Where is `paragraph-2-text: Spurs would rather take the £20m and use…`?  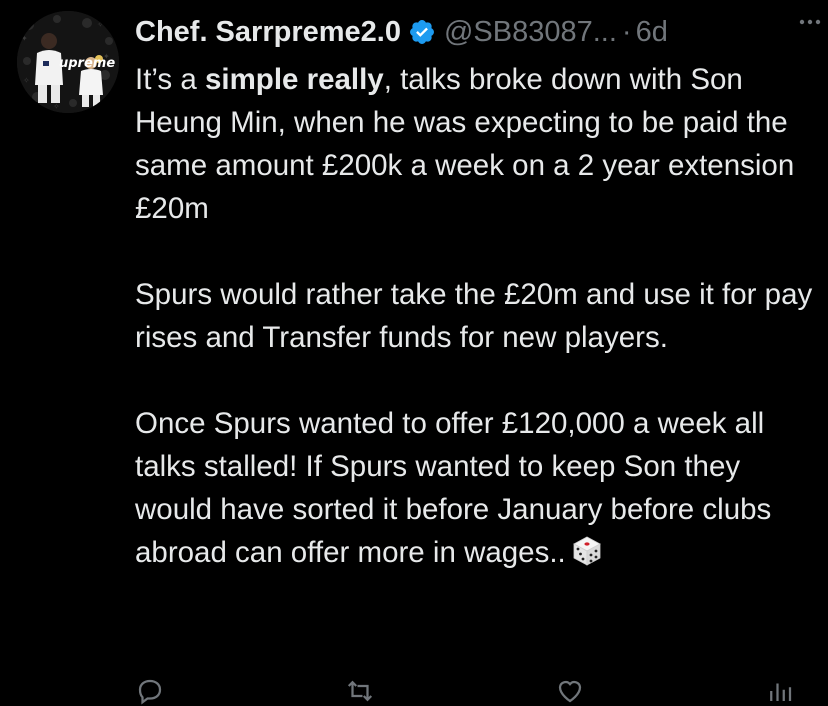 paragraph-2-text: Spurs would rather take the £20m and use… is located at coordinates (474, 316).